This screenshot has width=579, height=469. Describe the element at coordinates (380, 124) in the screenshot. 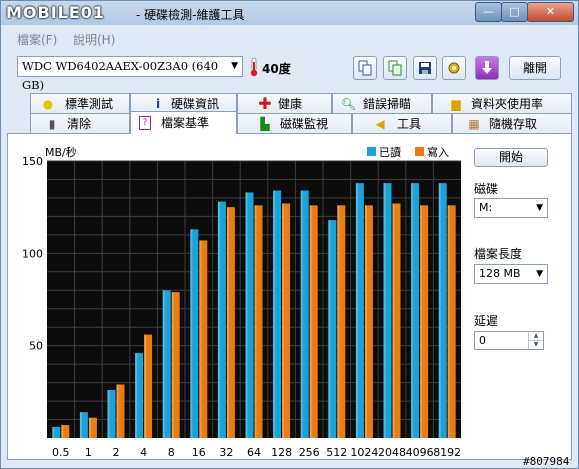

I see `speaker-icon: ◀` at that location.